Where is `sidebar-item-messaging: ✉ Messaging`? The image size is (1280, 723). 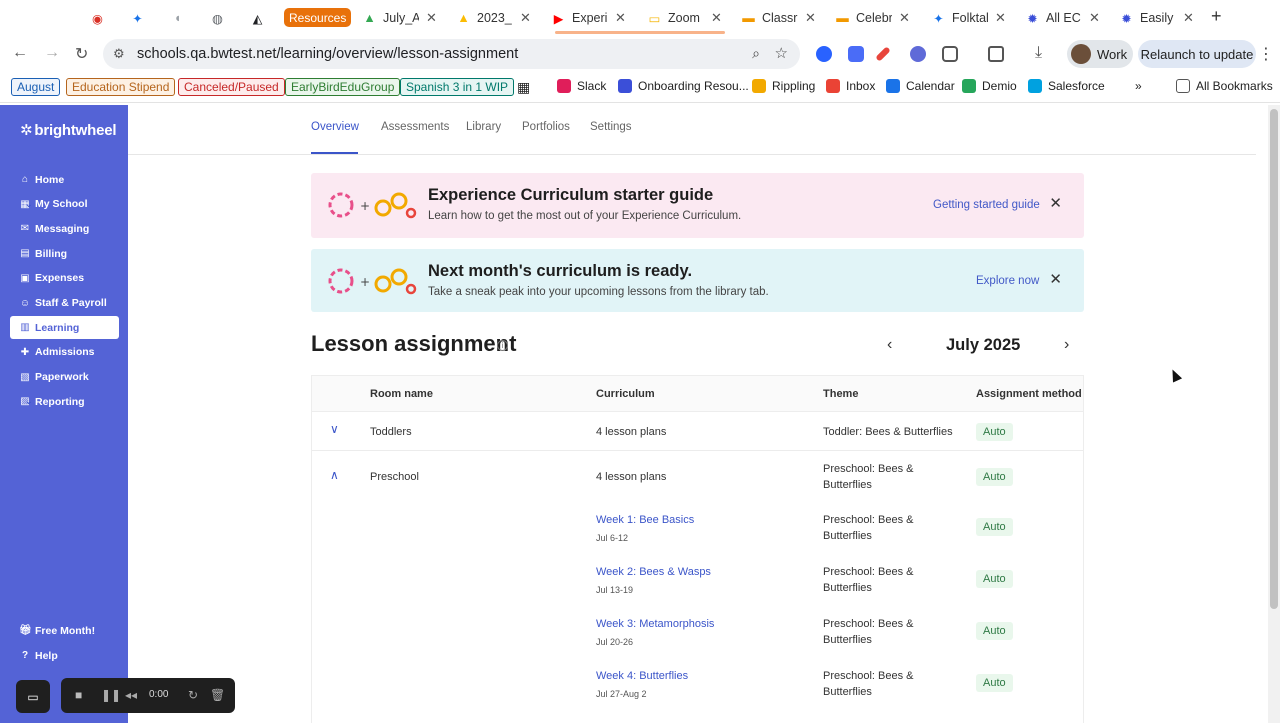 sidebar-item-messaging: ✉ Messaging is located at coordinates (64, 228).